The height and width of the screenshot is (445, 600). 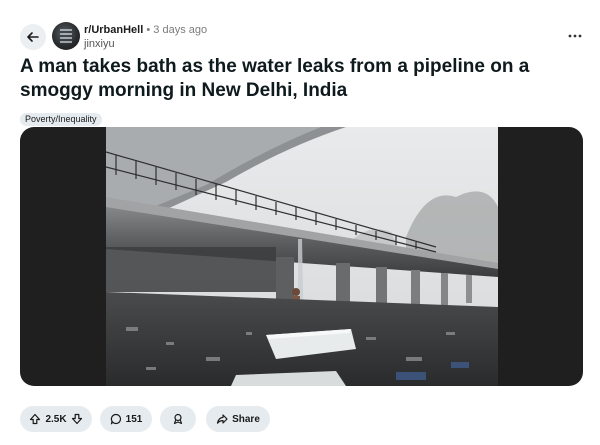 What do you see at coordinates (66, 36) in the screenshot?
I see `subreddit-avatar` at bounding box center [66, 36].